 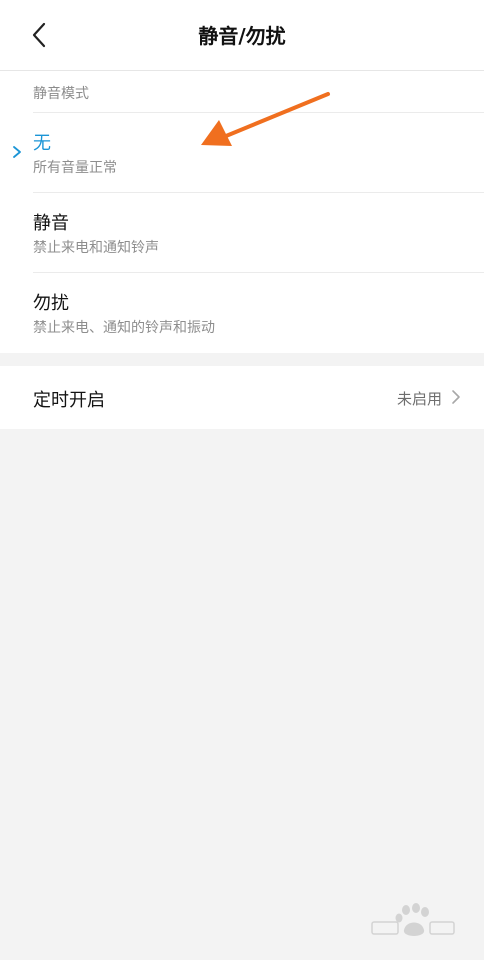 What do you see at coordinates (419, 399) in the screenshot?
I see `scheduled-status: 未启用` at bounding box center [419, 399].